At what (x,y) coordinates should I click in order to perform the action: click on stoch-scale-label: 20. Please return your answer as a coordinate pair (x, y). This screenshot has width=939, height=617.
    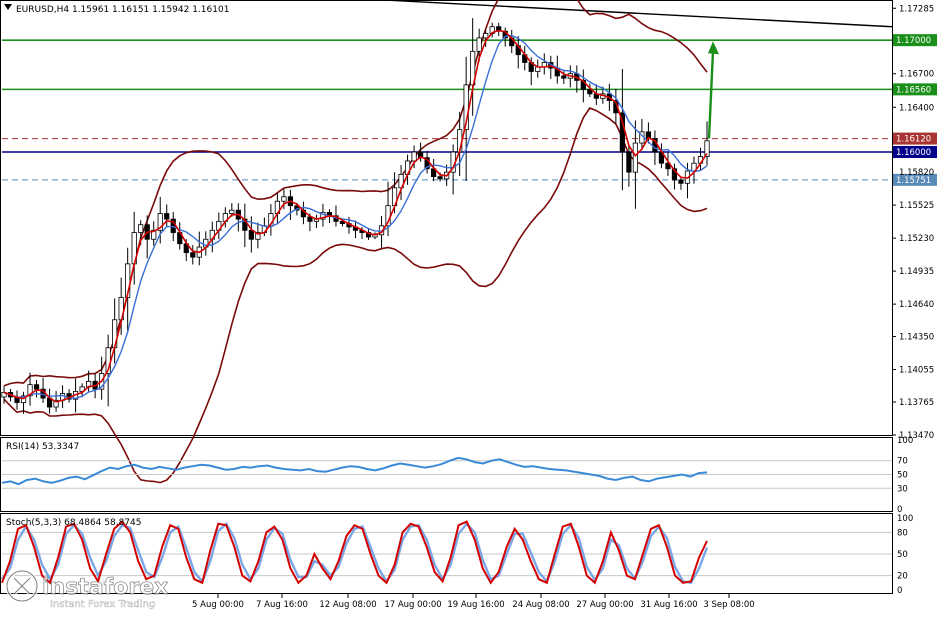
    Looking at the image, I should click on (902, 577).